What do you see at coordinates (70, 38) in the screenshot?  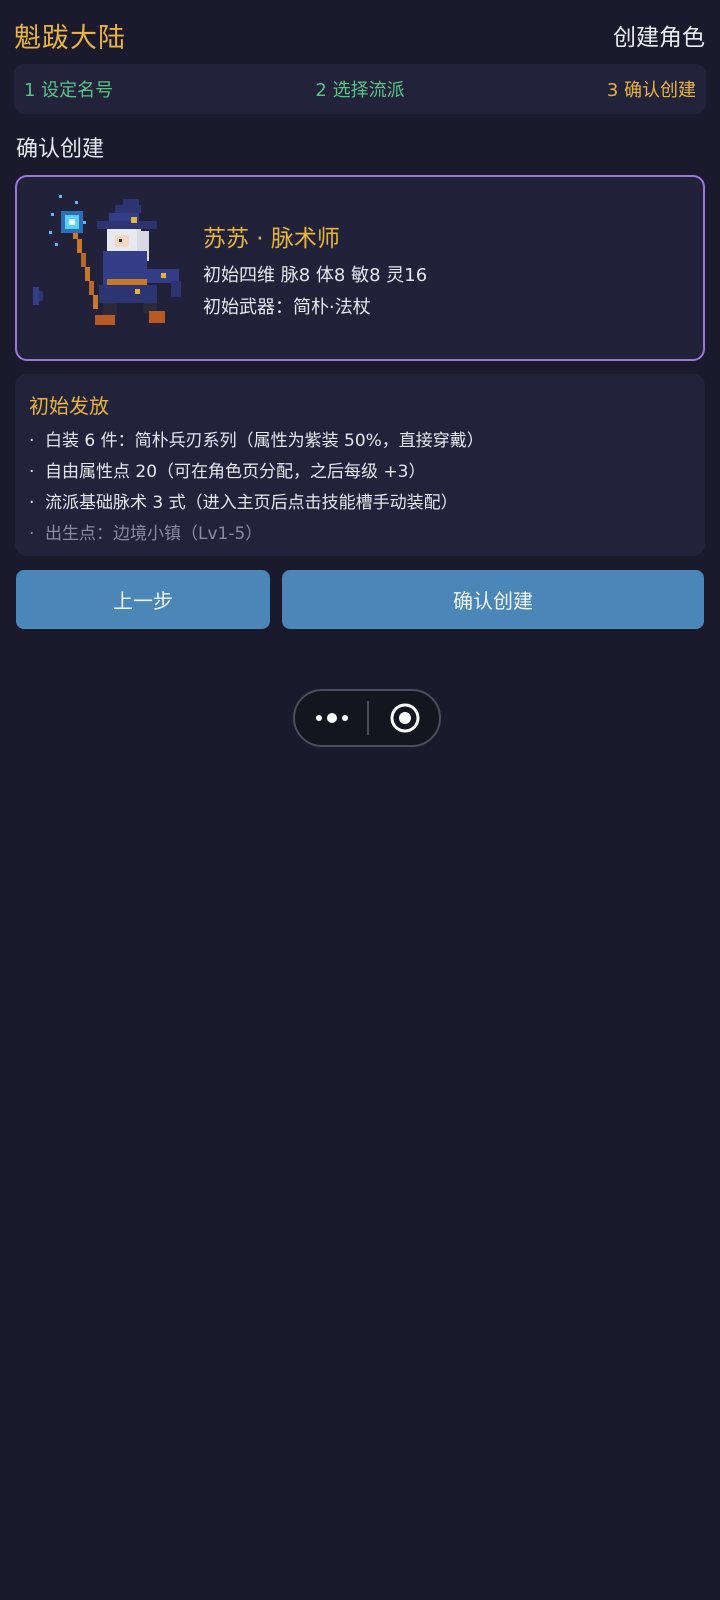 I see `app-title: 魁跋大陆` at bounding box center [70, 38].